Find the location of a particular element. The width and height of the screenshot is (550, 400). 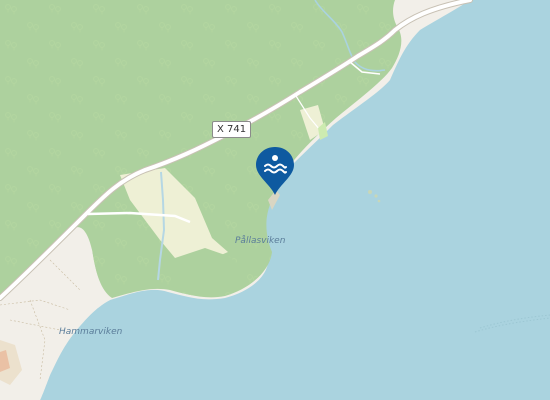

swimming-location-marker is located at coordinates (275, 171).